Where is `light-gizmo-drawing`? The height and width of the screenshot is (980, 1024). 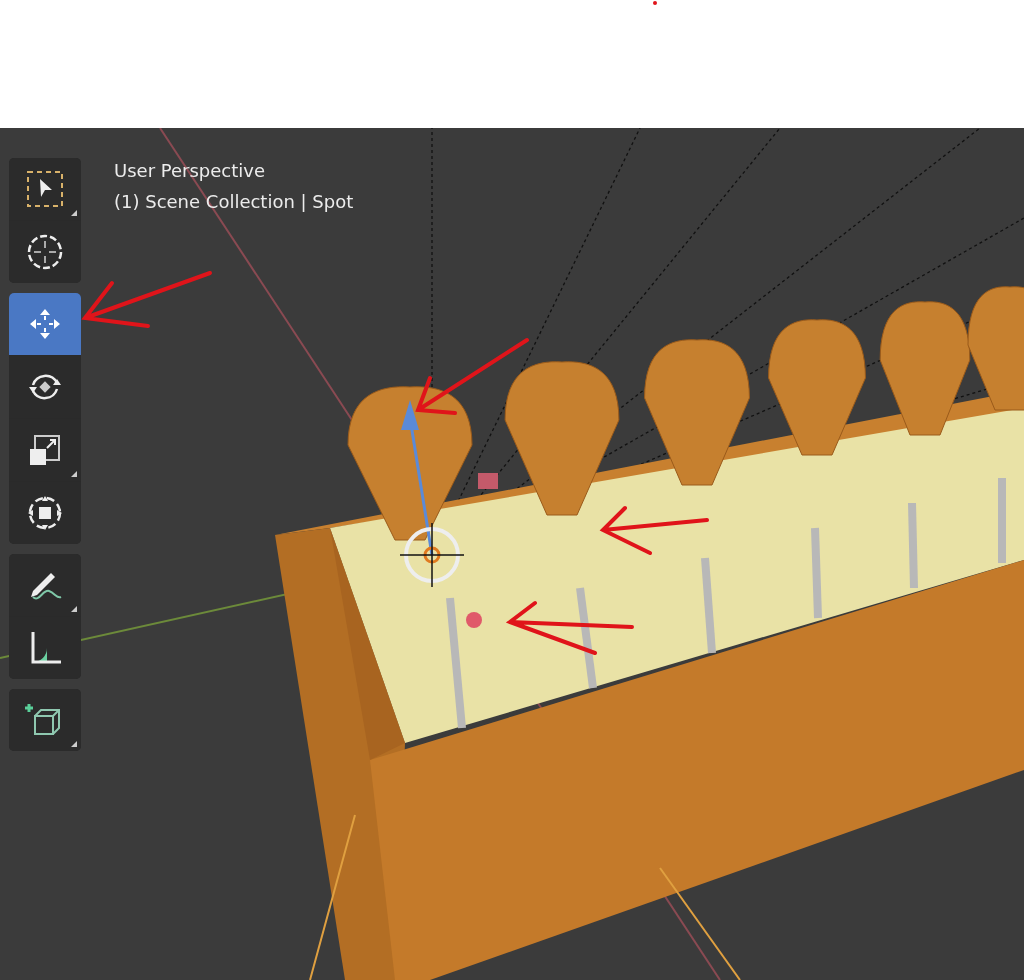
light-gizmo-drawing is located at coordinates (432, 555).